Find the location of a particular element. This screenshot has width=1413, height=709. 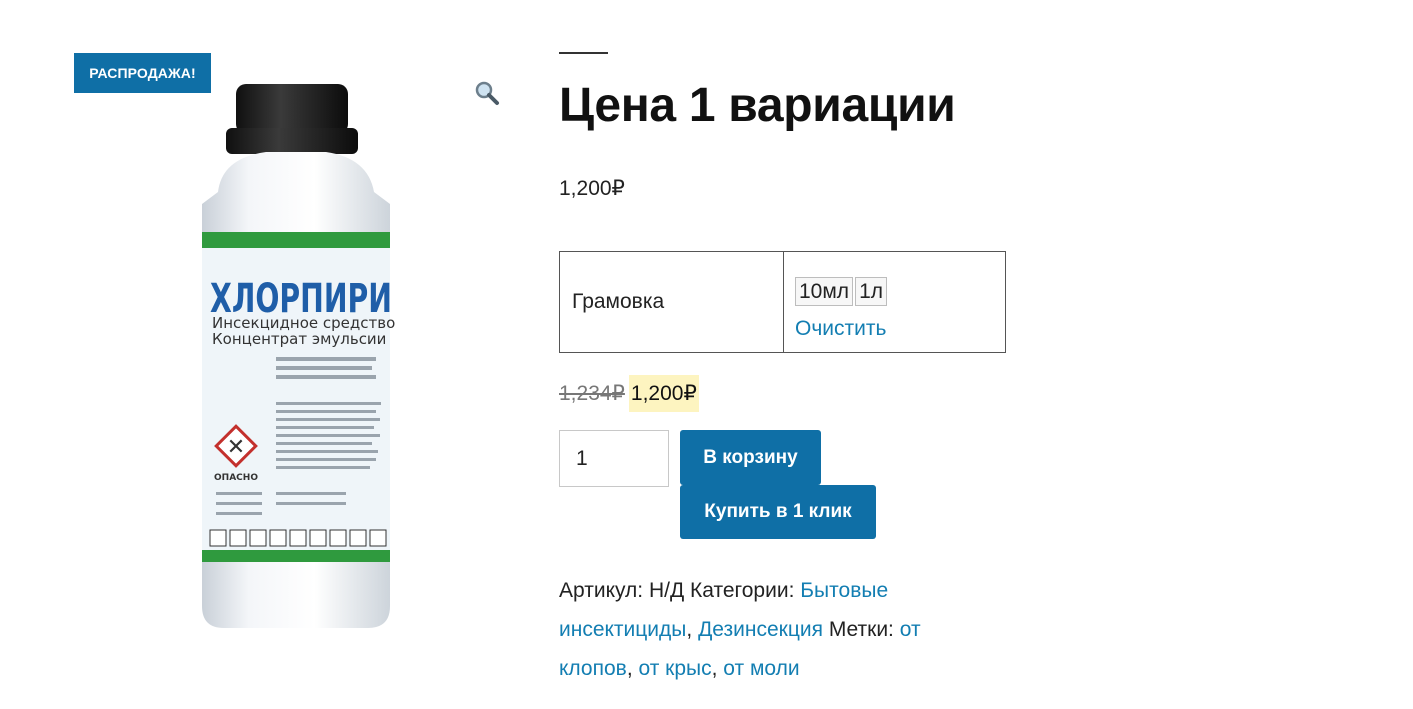

sku-value: Н/Д is located at coordinates (666, 590).